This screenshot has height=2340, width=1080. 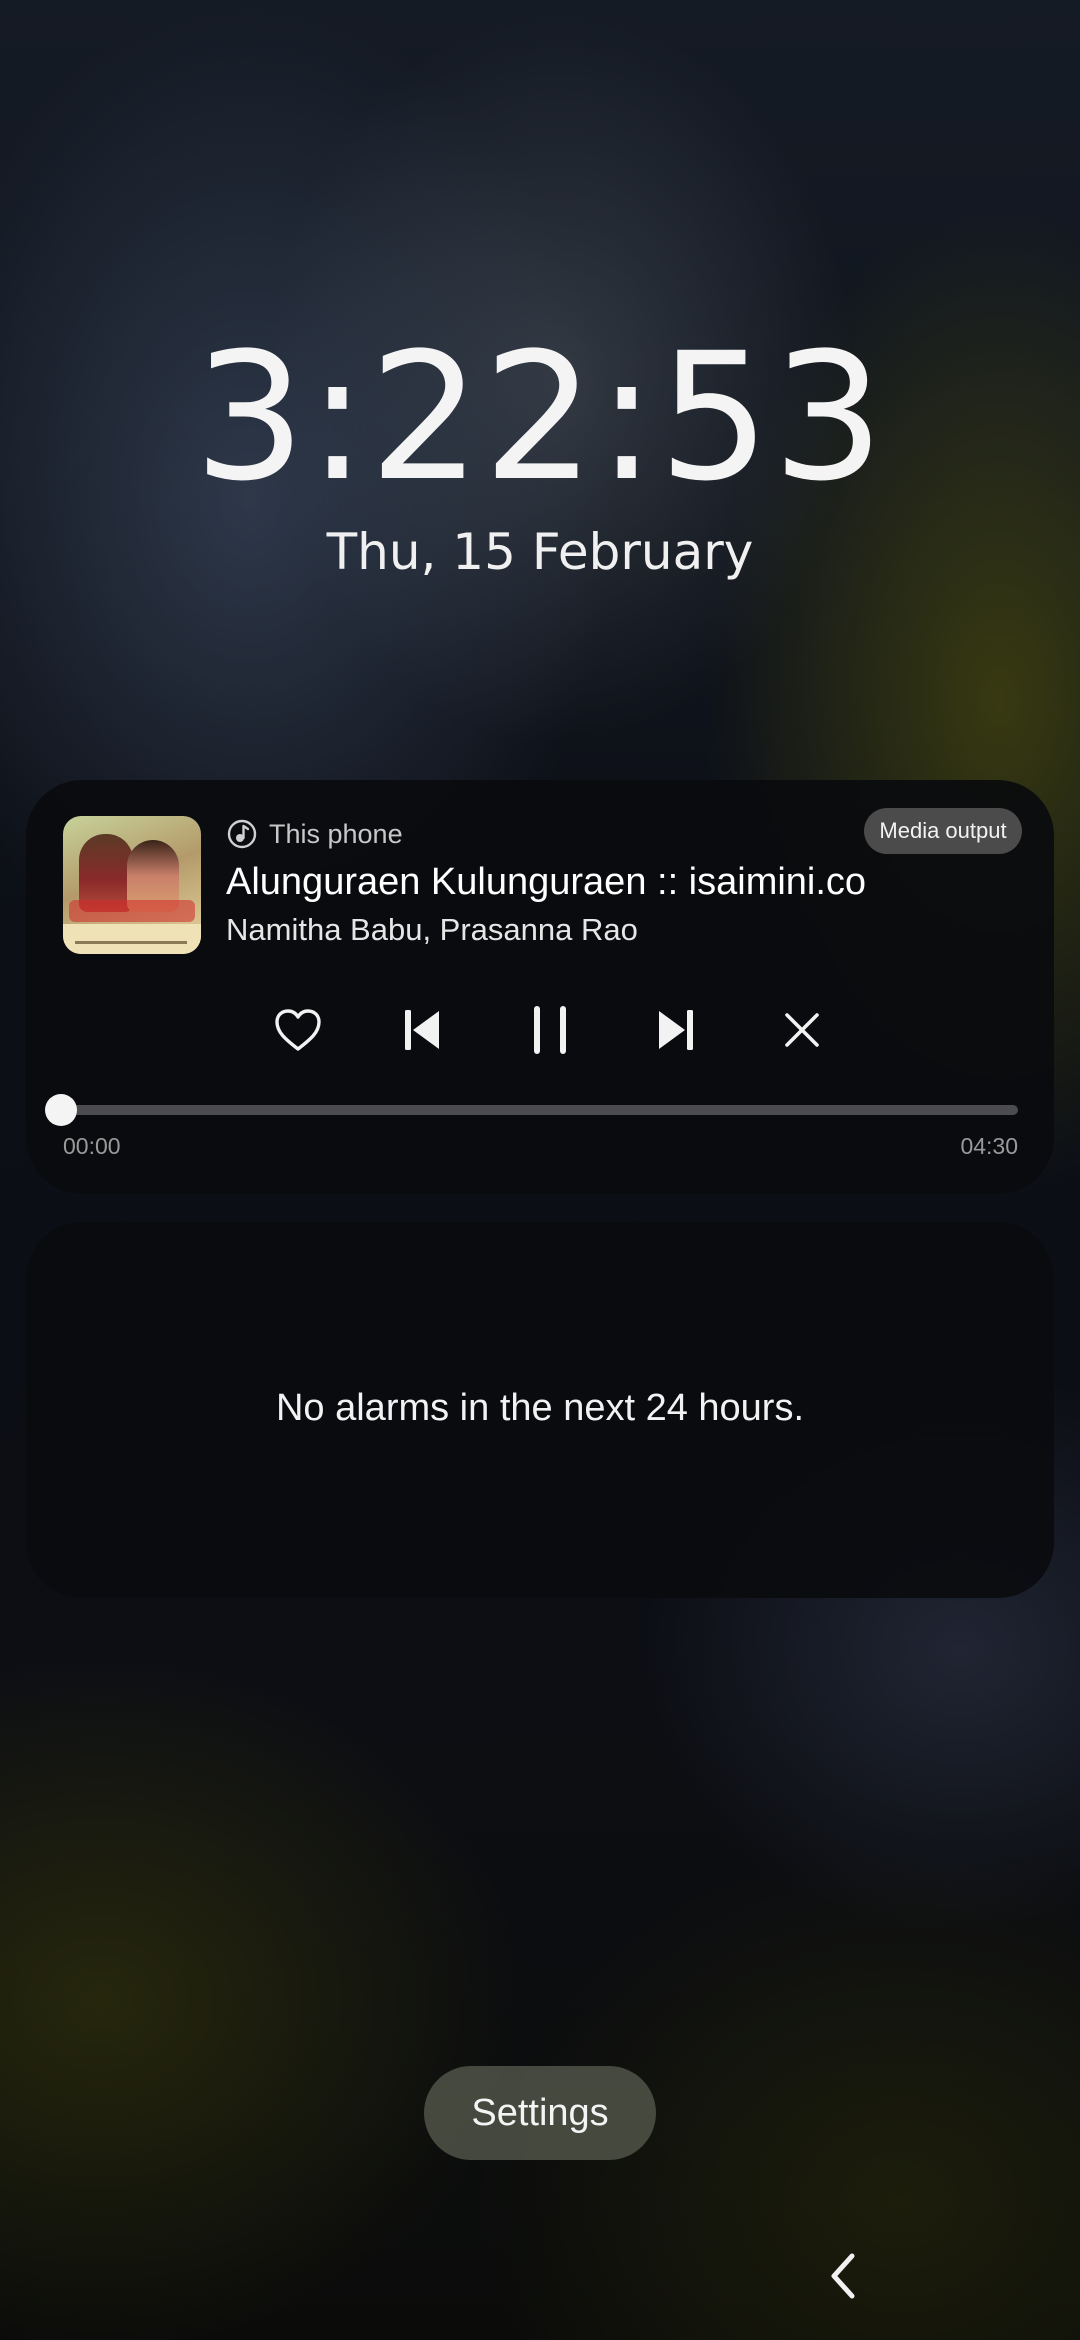 I want to click on track-title: Alunguraen Kulunguraen :: isaimini.co, so click(x=546, y=882).